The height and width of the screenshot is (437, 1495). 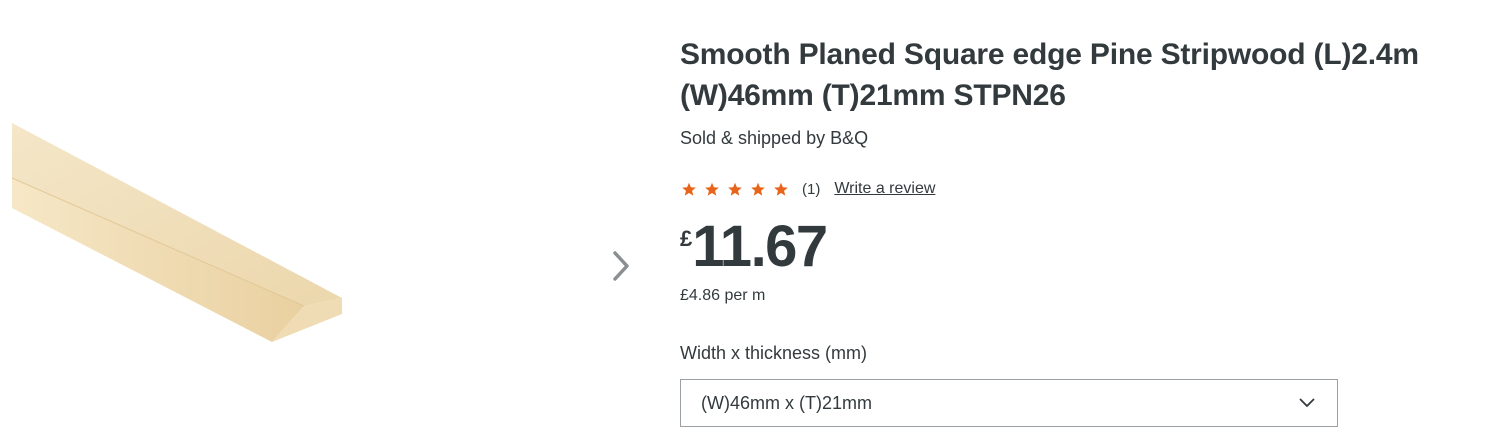 I want to click on chevron-right-icon, so click(x=621, y=266).